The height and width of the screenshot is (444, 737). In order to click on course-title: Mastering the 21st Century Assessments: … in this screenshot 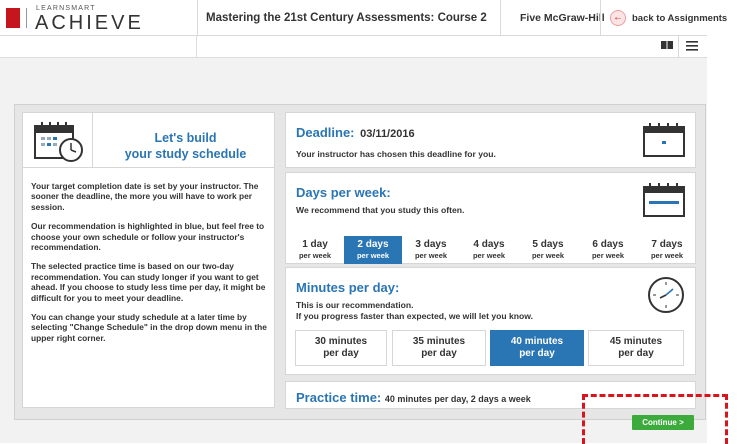, I will do `click(346, 18)`.